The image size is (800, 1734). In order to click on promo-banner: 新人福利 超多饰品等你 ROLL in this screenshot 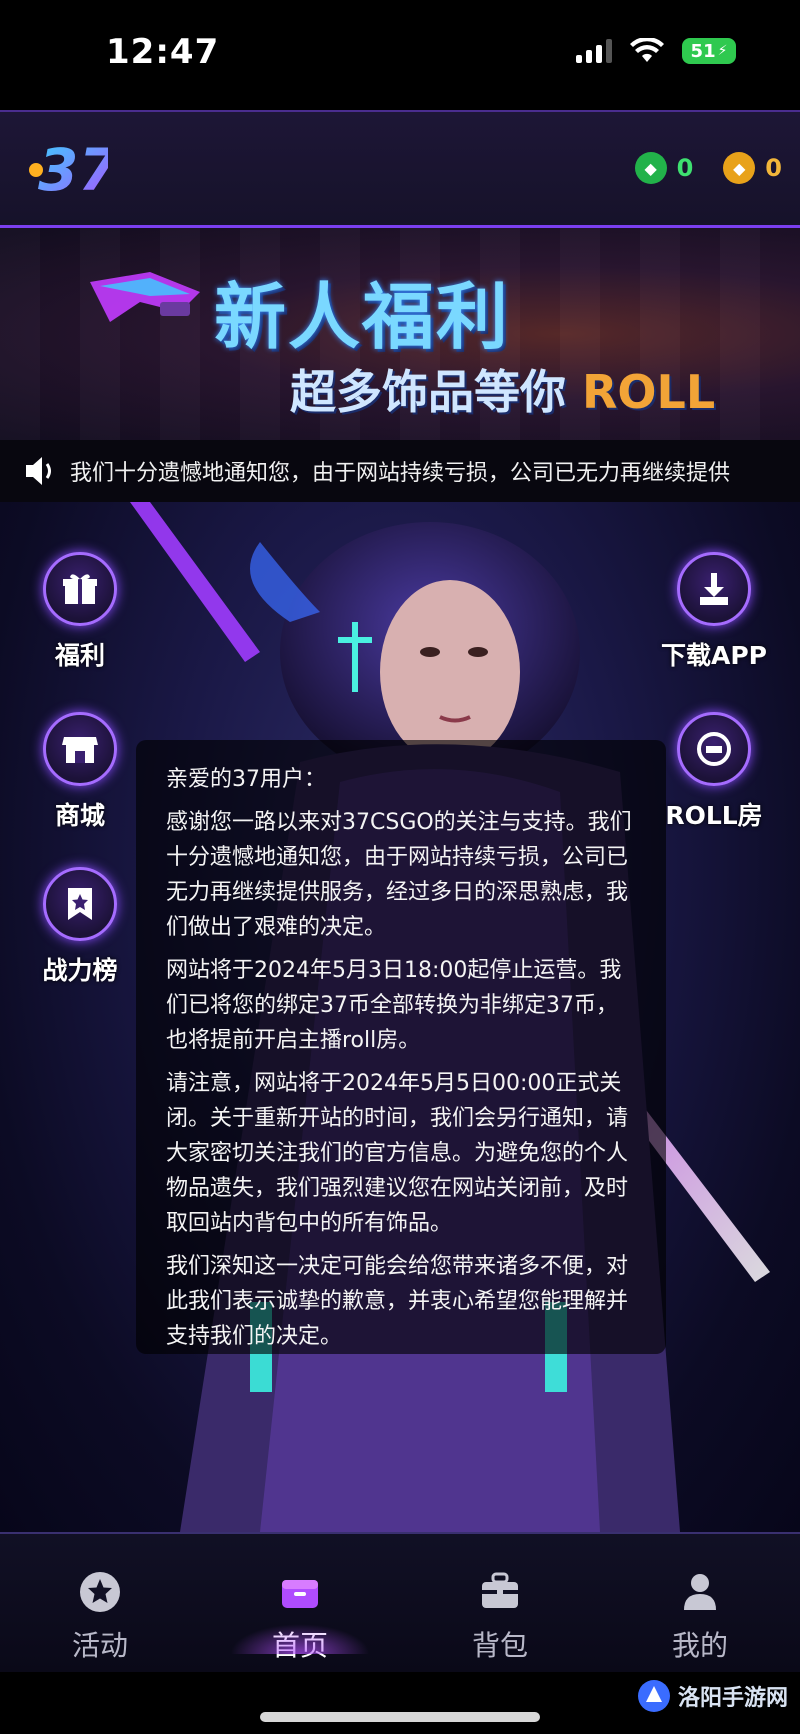, I will do `click(400, 334)`.